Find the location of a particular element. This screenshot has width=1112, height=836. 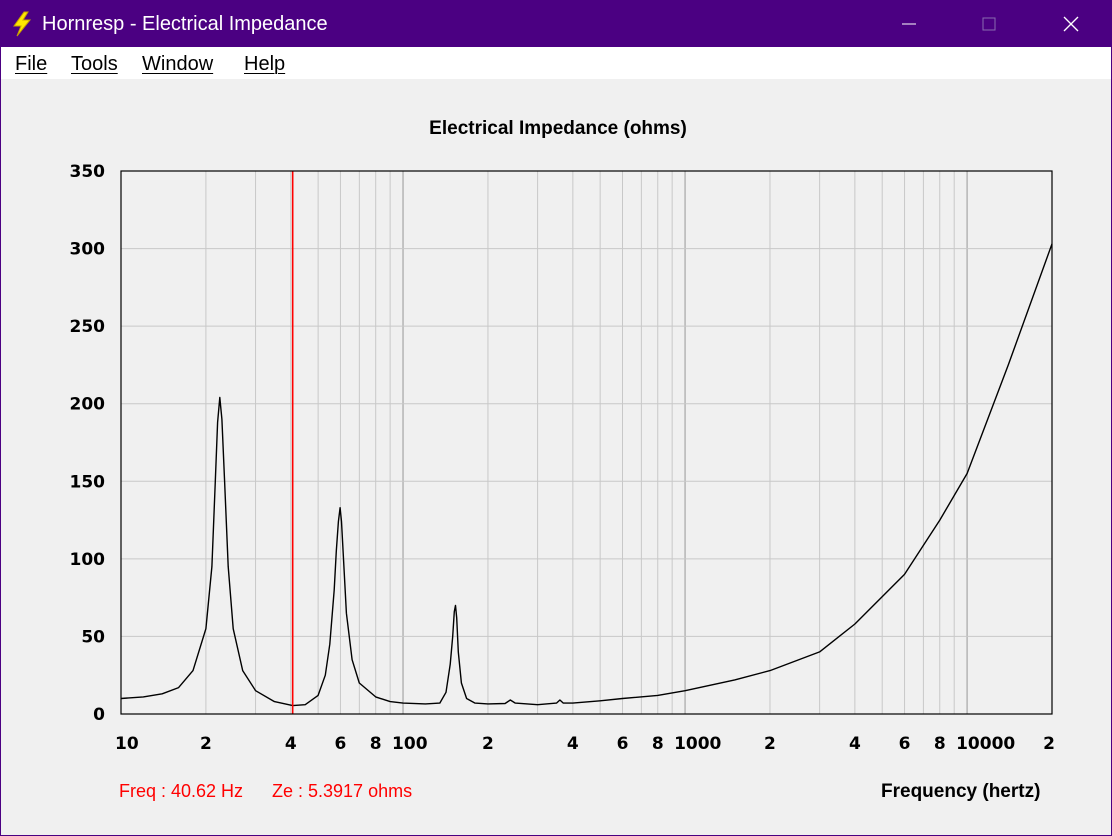

x-tick-label: 10000 is located at coordinates (985, 744).